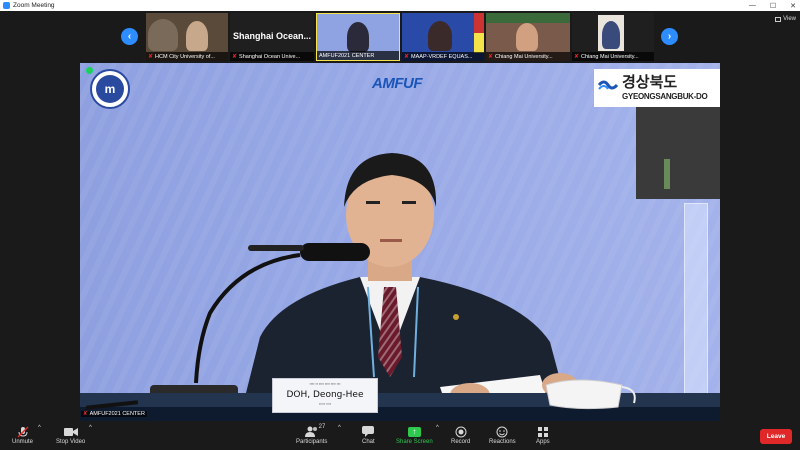 The height and width of the screenshot is (450, 800). What do you see at coordinates (502, 442) in the screenshot?
I see `reactions-label: Reactions` at bounding box center [502, 442].